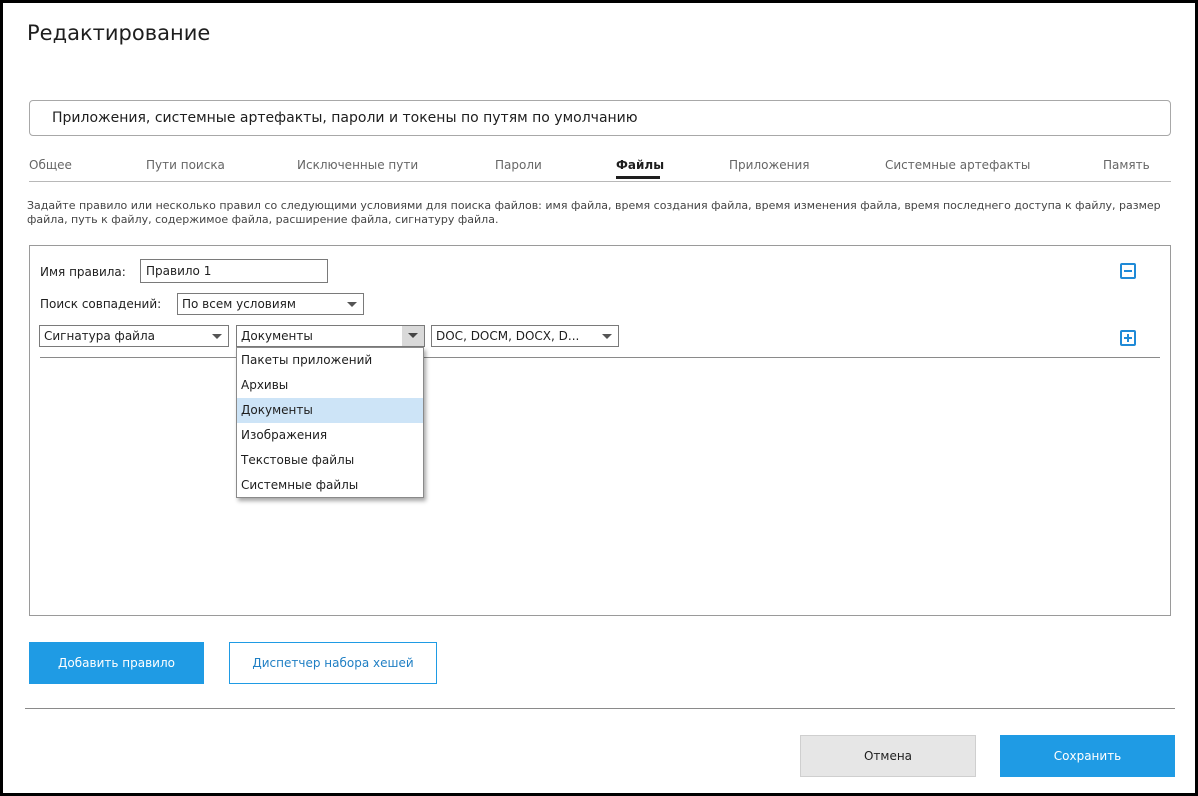  I want to click on cancel-button: Отмена, so click(888, 756).